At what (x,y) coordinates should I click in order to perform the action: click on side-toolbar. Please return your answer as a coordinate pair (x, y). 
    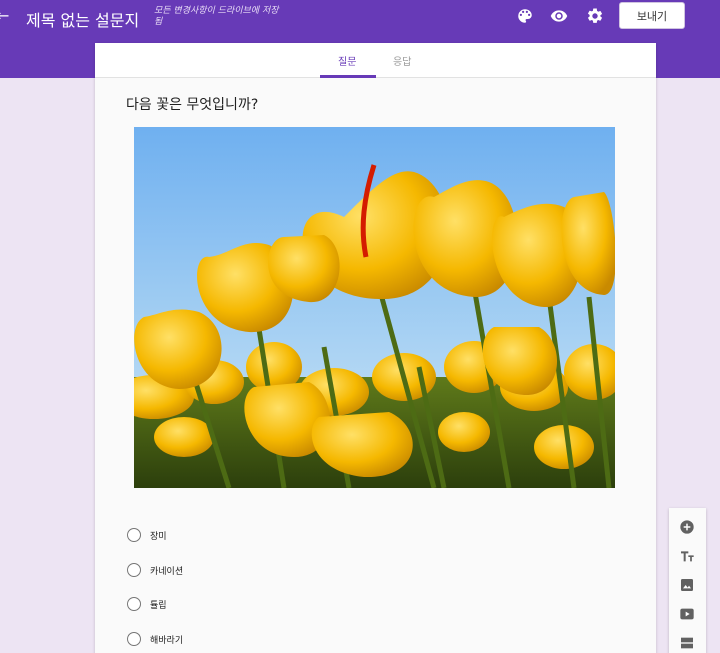
    Looking at the image, I should click on (687, 580).